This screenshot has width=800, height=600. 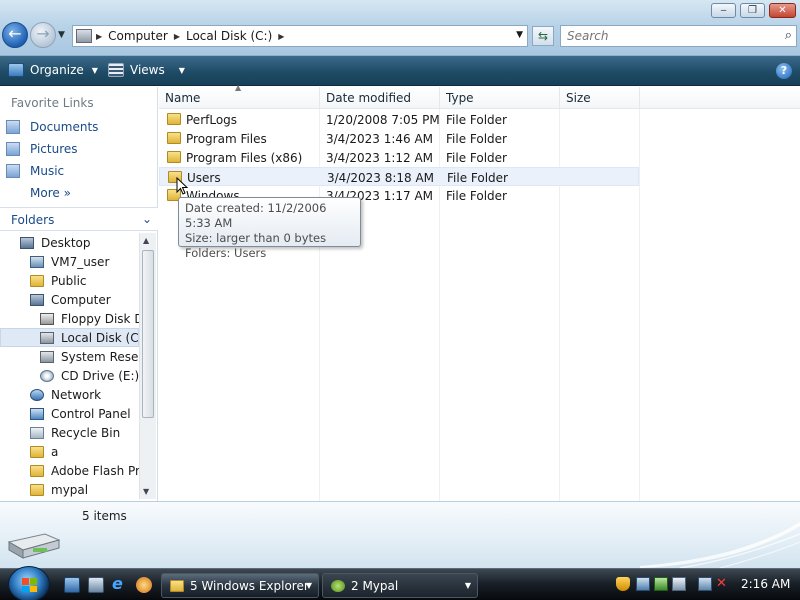 What do you see at coordinates (752, 10) in the screenshot?
I see `maximize-button: ❐` at bounding box center [752, 10].